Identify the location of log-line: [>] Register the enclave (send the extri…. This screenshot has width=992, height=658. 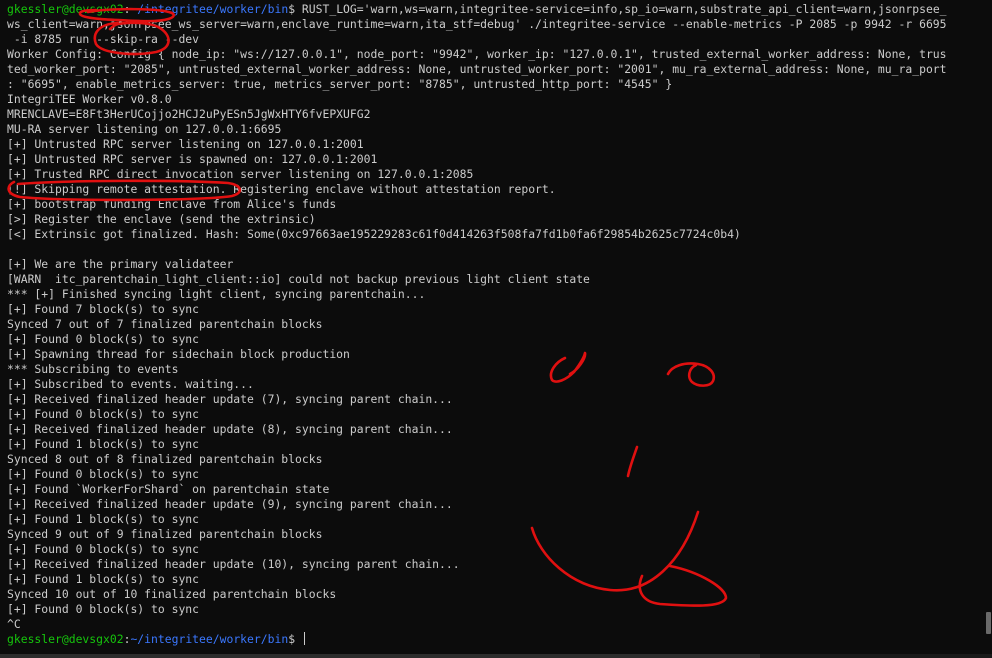
(161, 219).